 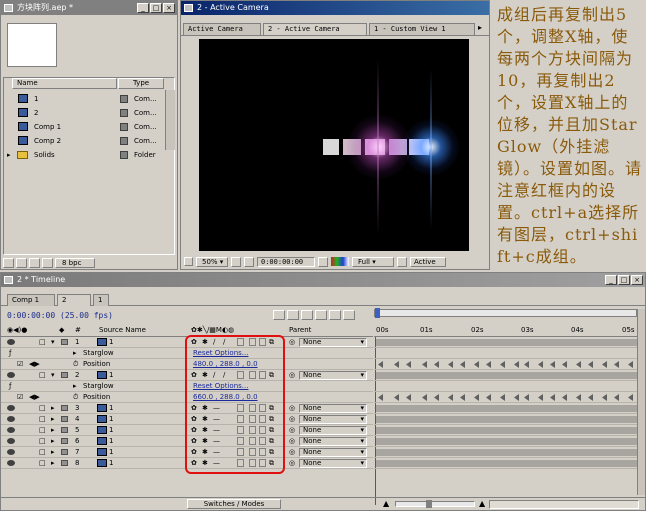 What do you see at coordinates (335, 315) in the screenshot?
I see `motion-blur-icon` at bounding box center [335, 315].